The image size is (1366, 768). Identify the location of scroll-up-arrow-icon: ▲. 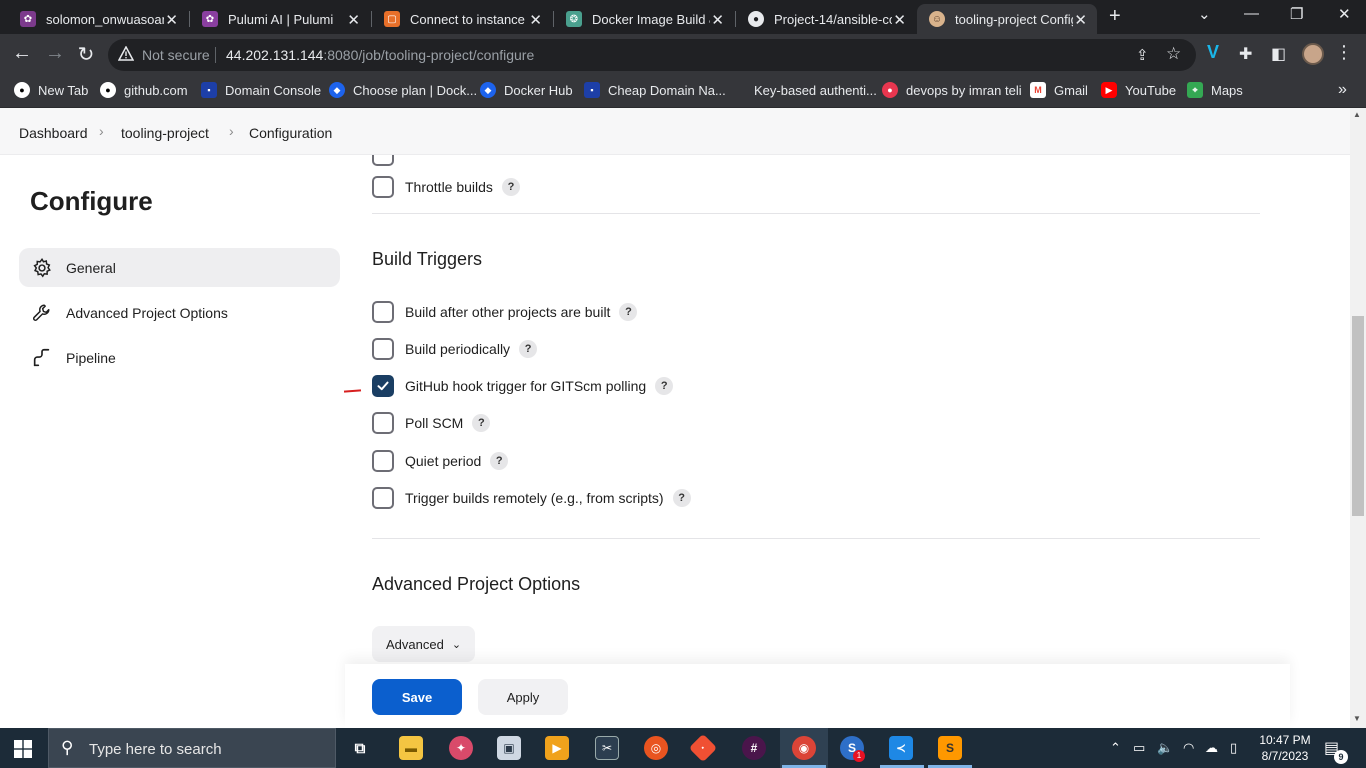
(1357, 114).